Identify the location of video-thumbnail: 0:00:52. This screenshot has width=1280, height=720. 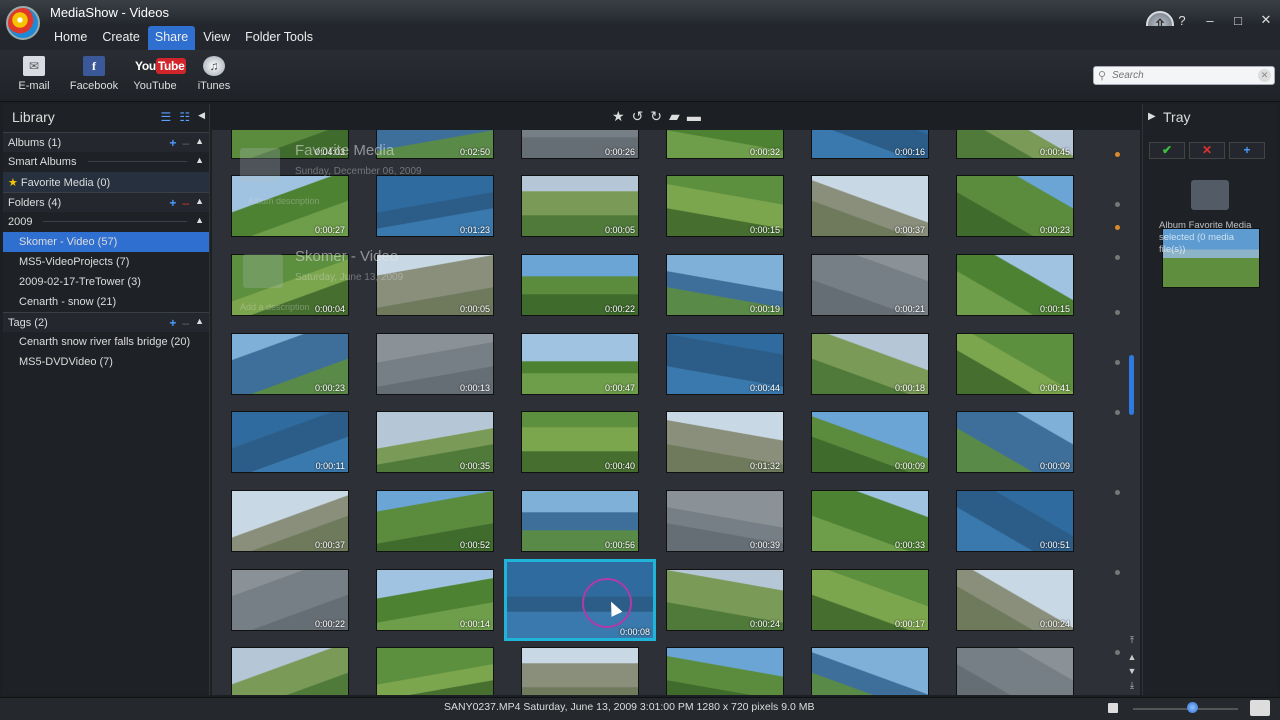
(435, 521).